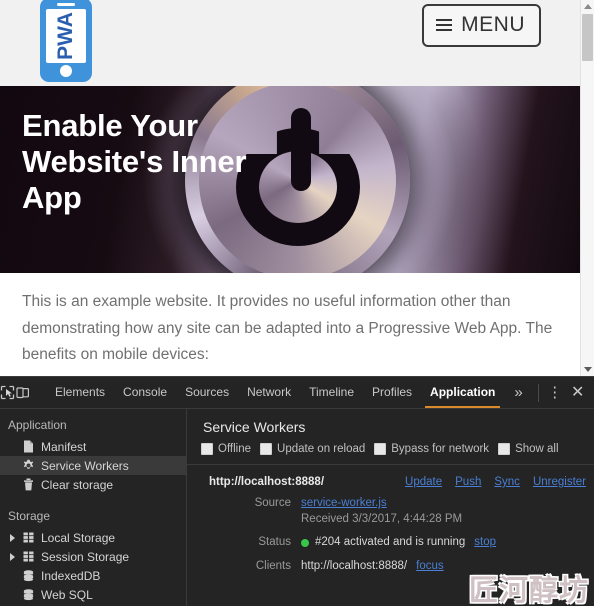 The image size is (594, 606). What do you see at coordinates (380, 449) in the screenshot?
I see `checkbox-bypass-for-network` at bounding box center [380, 449].